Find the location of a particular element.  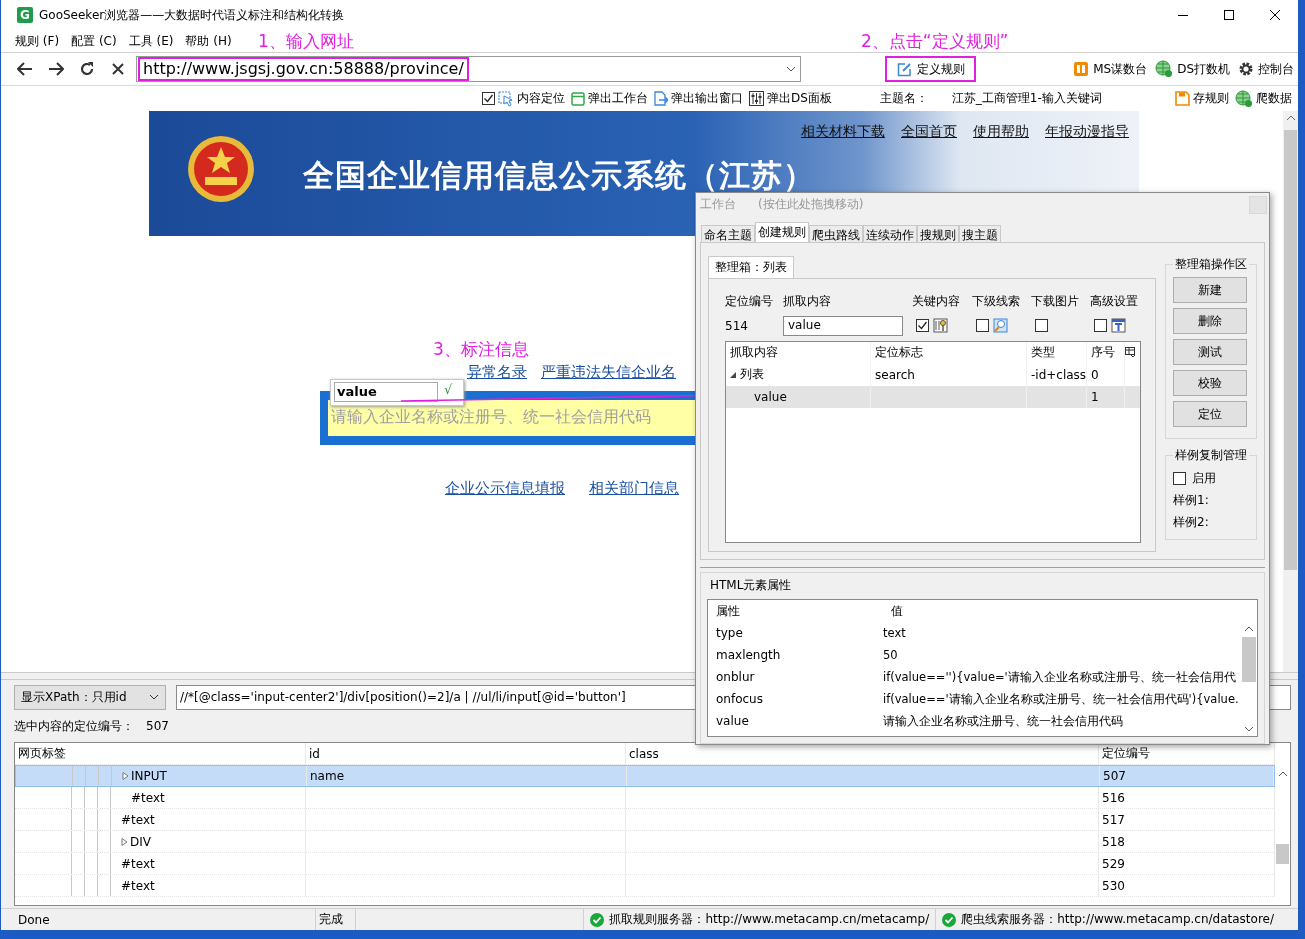

settings-link: 控制台 is located at coordinates (1266, 69).